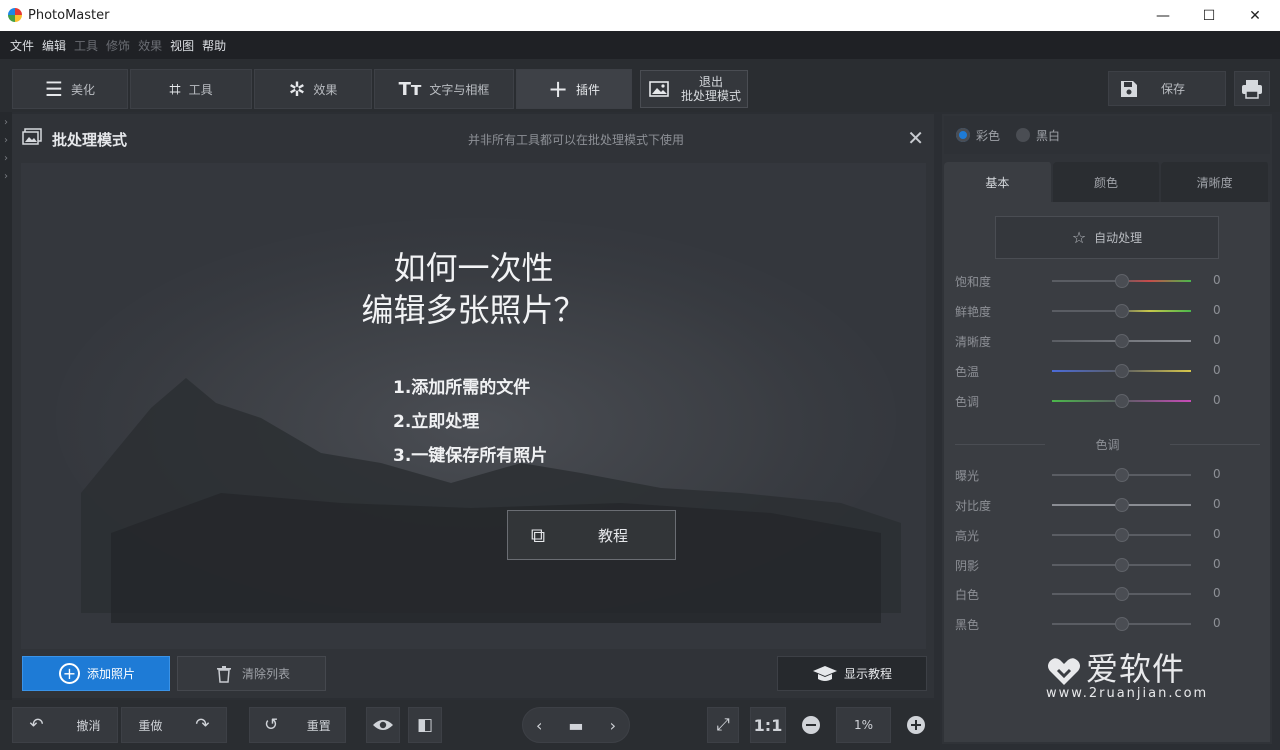  I want to click on undo-button: ↶ 撤消, so click(65, 725).